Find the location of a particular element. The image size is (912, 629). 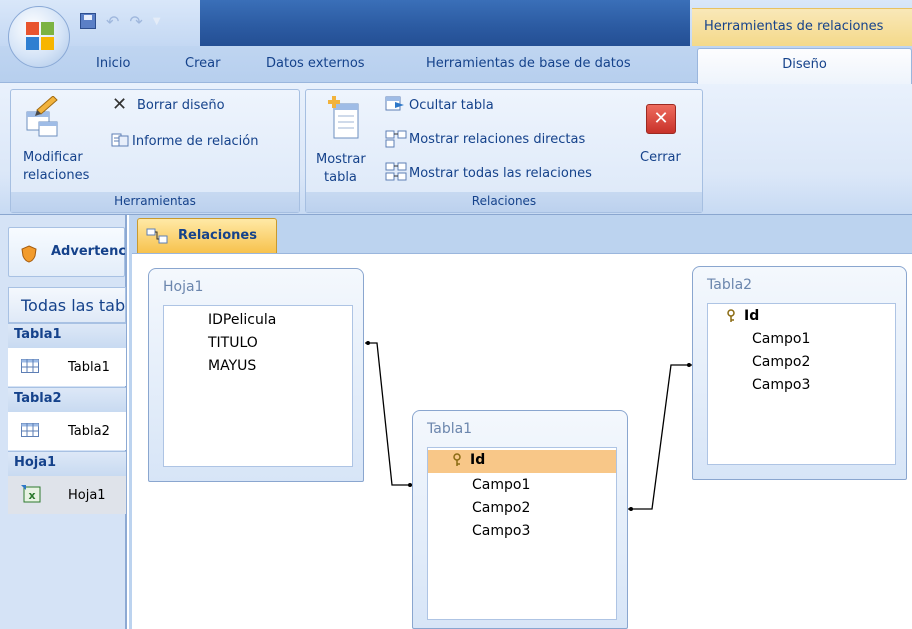

table-title: Tabla1 is located at coordinates (450, 429).